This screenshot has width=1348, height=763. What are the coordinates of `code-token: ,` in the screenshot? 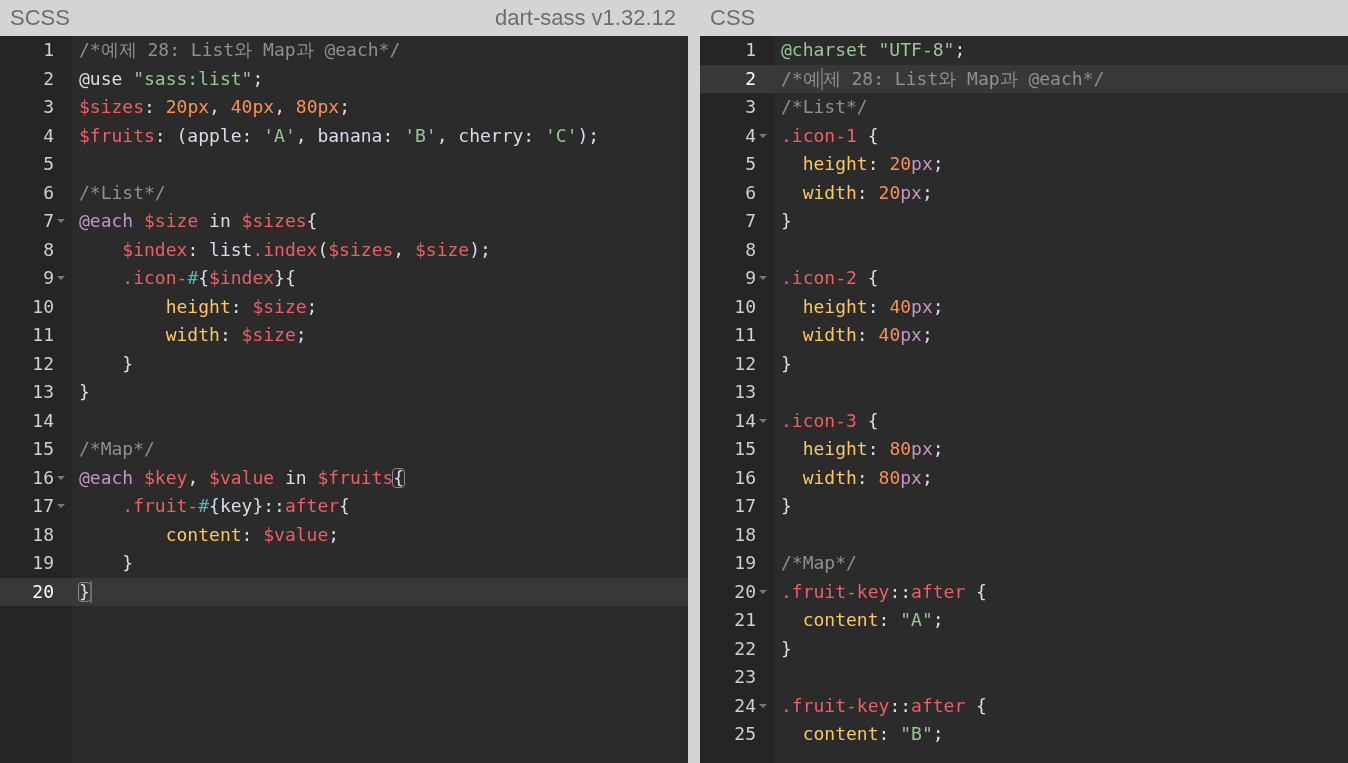 It's located at (193, 477).